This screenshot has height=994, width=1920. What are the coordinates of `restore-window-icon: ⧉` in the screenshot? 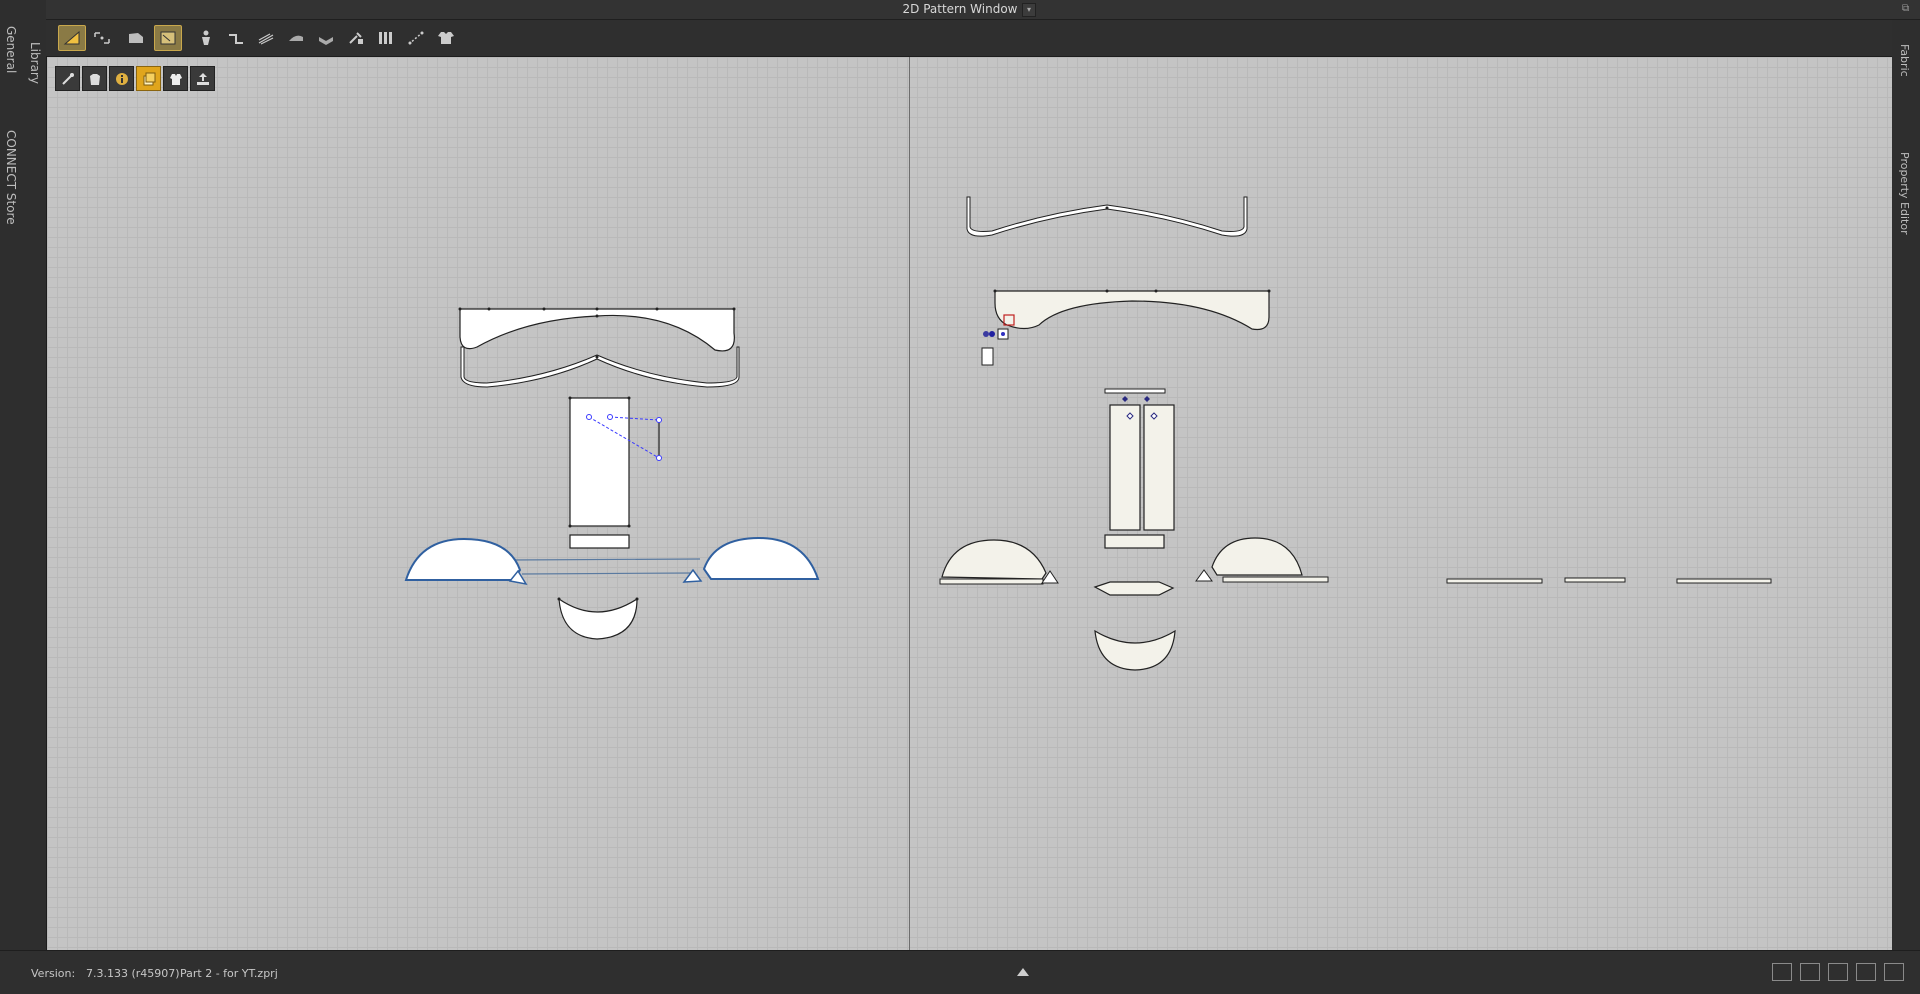 It's located at (1908, 9).